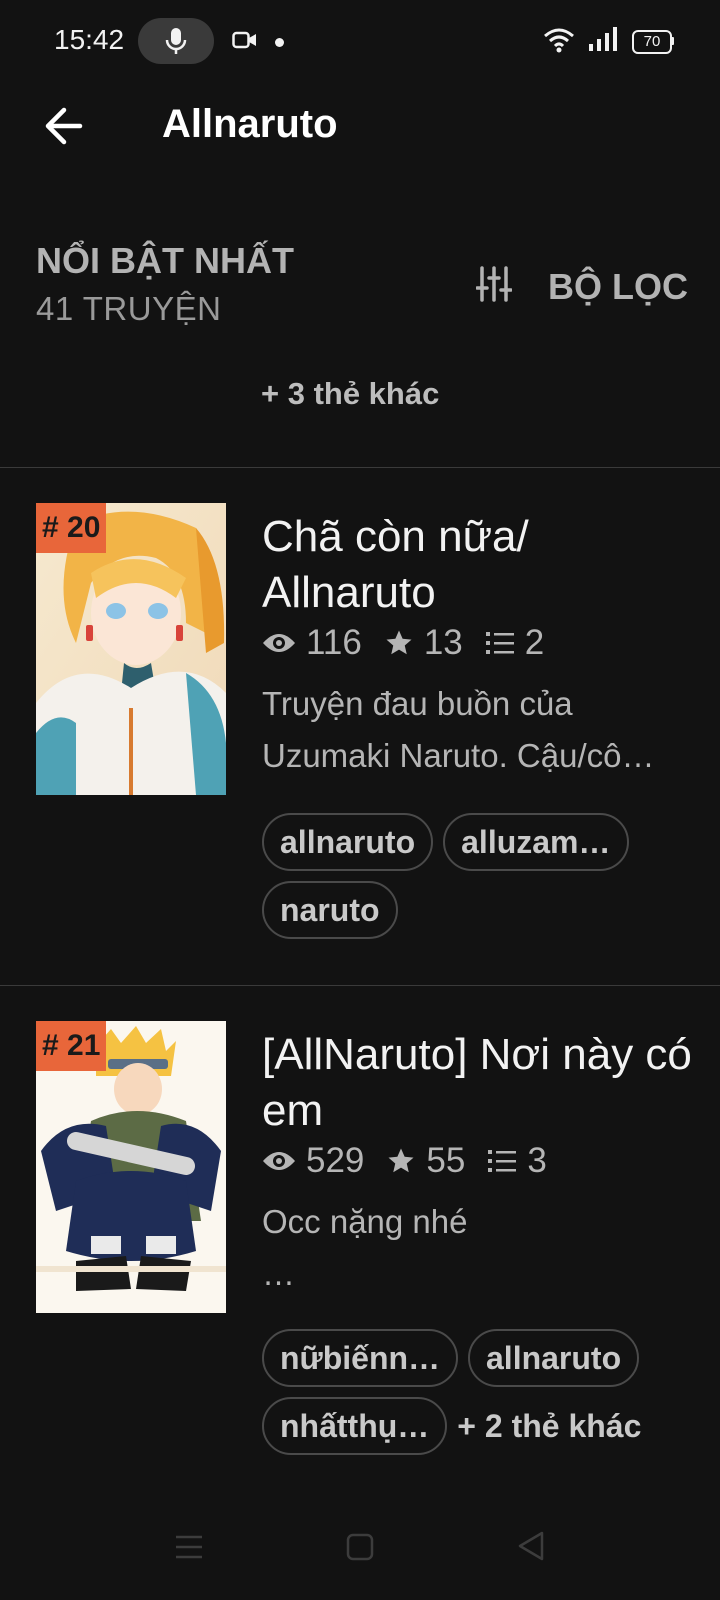  What do you see at coordinates (477, 1083) in the screenshot?
I see `story-title: [AllNaruto] Nơi này có em` at bounding box center [477, 1083].